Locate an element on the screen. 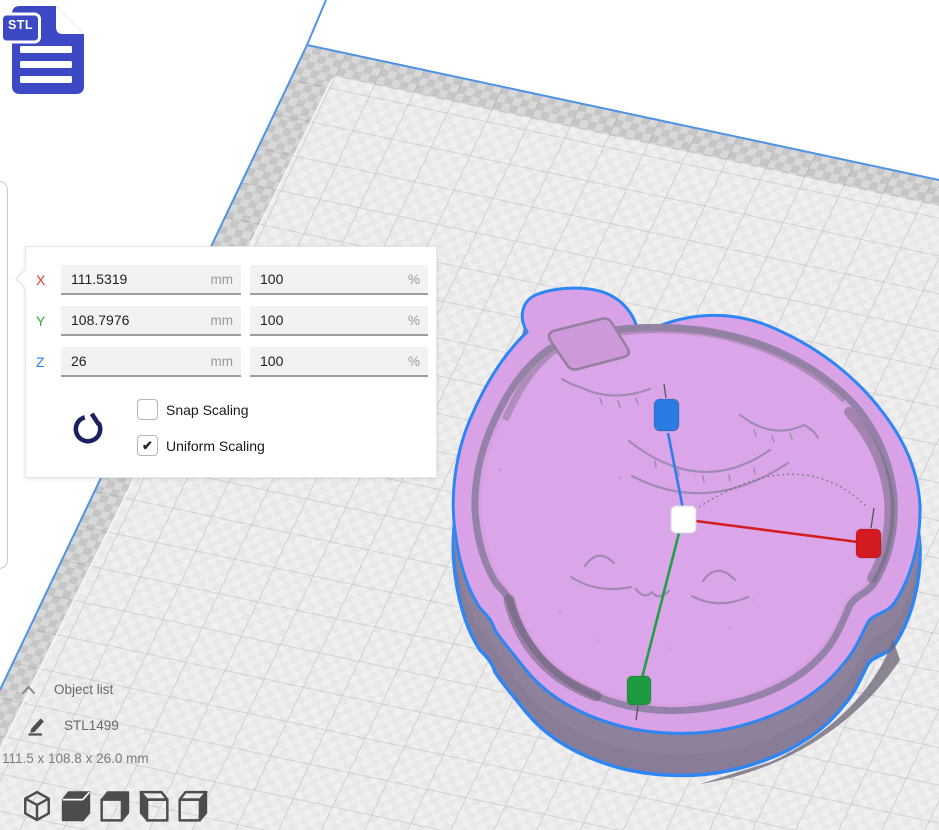 This screenshot has height=830, width=939. cube-3d-view-icon is located at coordinates (37, 806).